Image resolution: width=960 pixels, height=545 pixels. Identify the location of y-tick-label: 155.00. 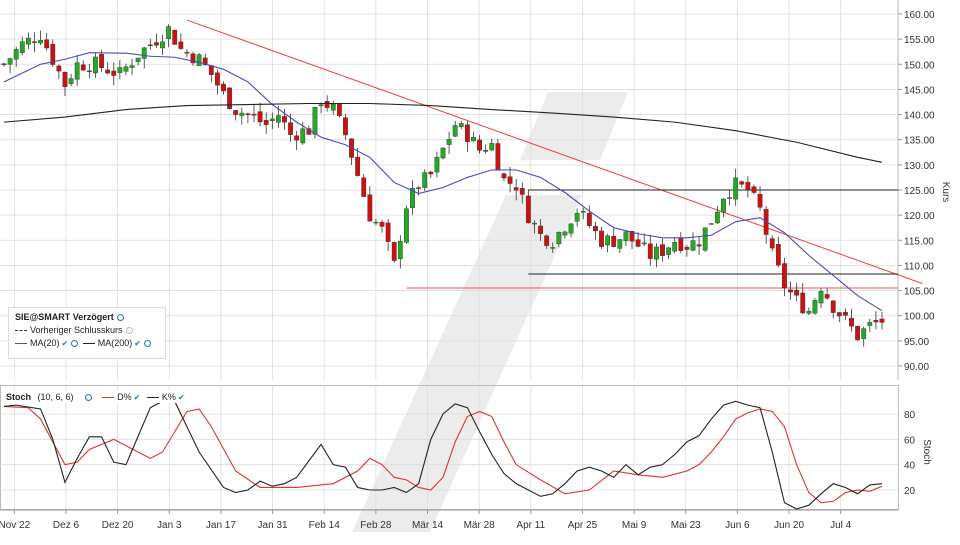
(919, 40).